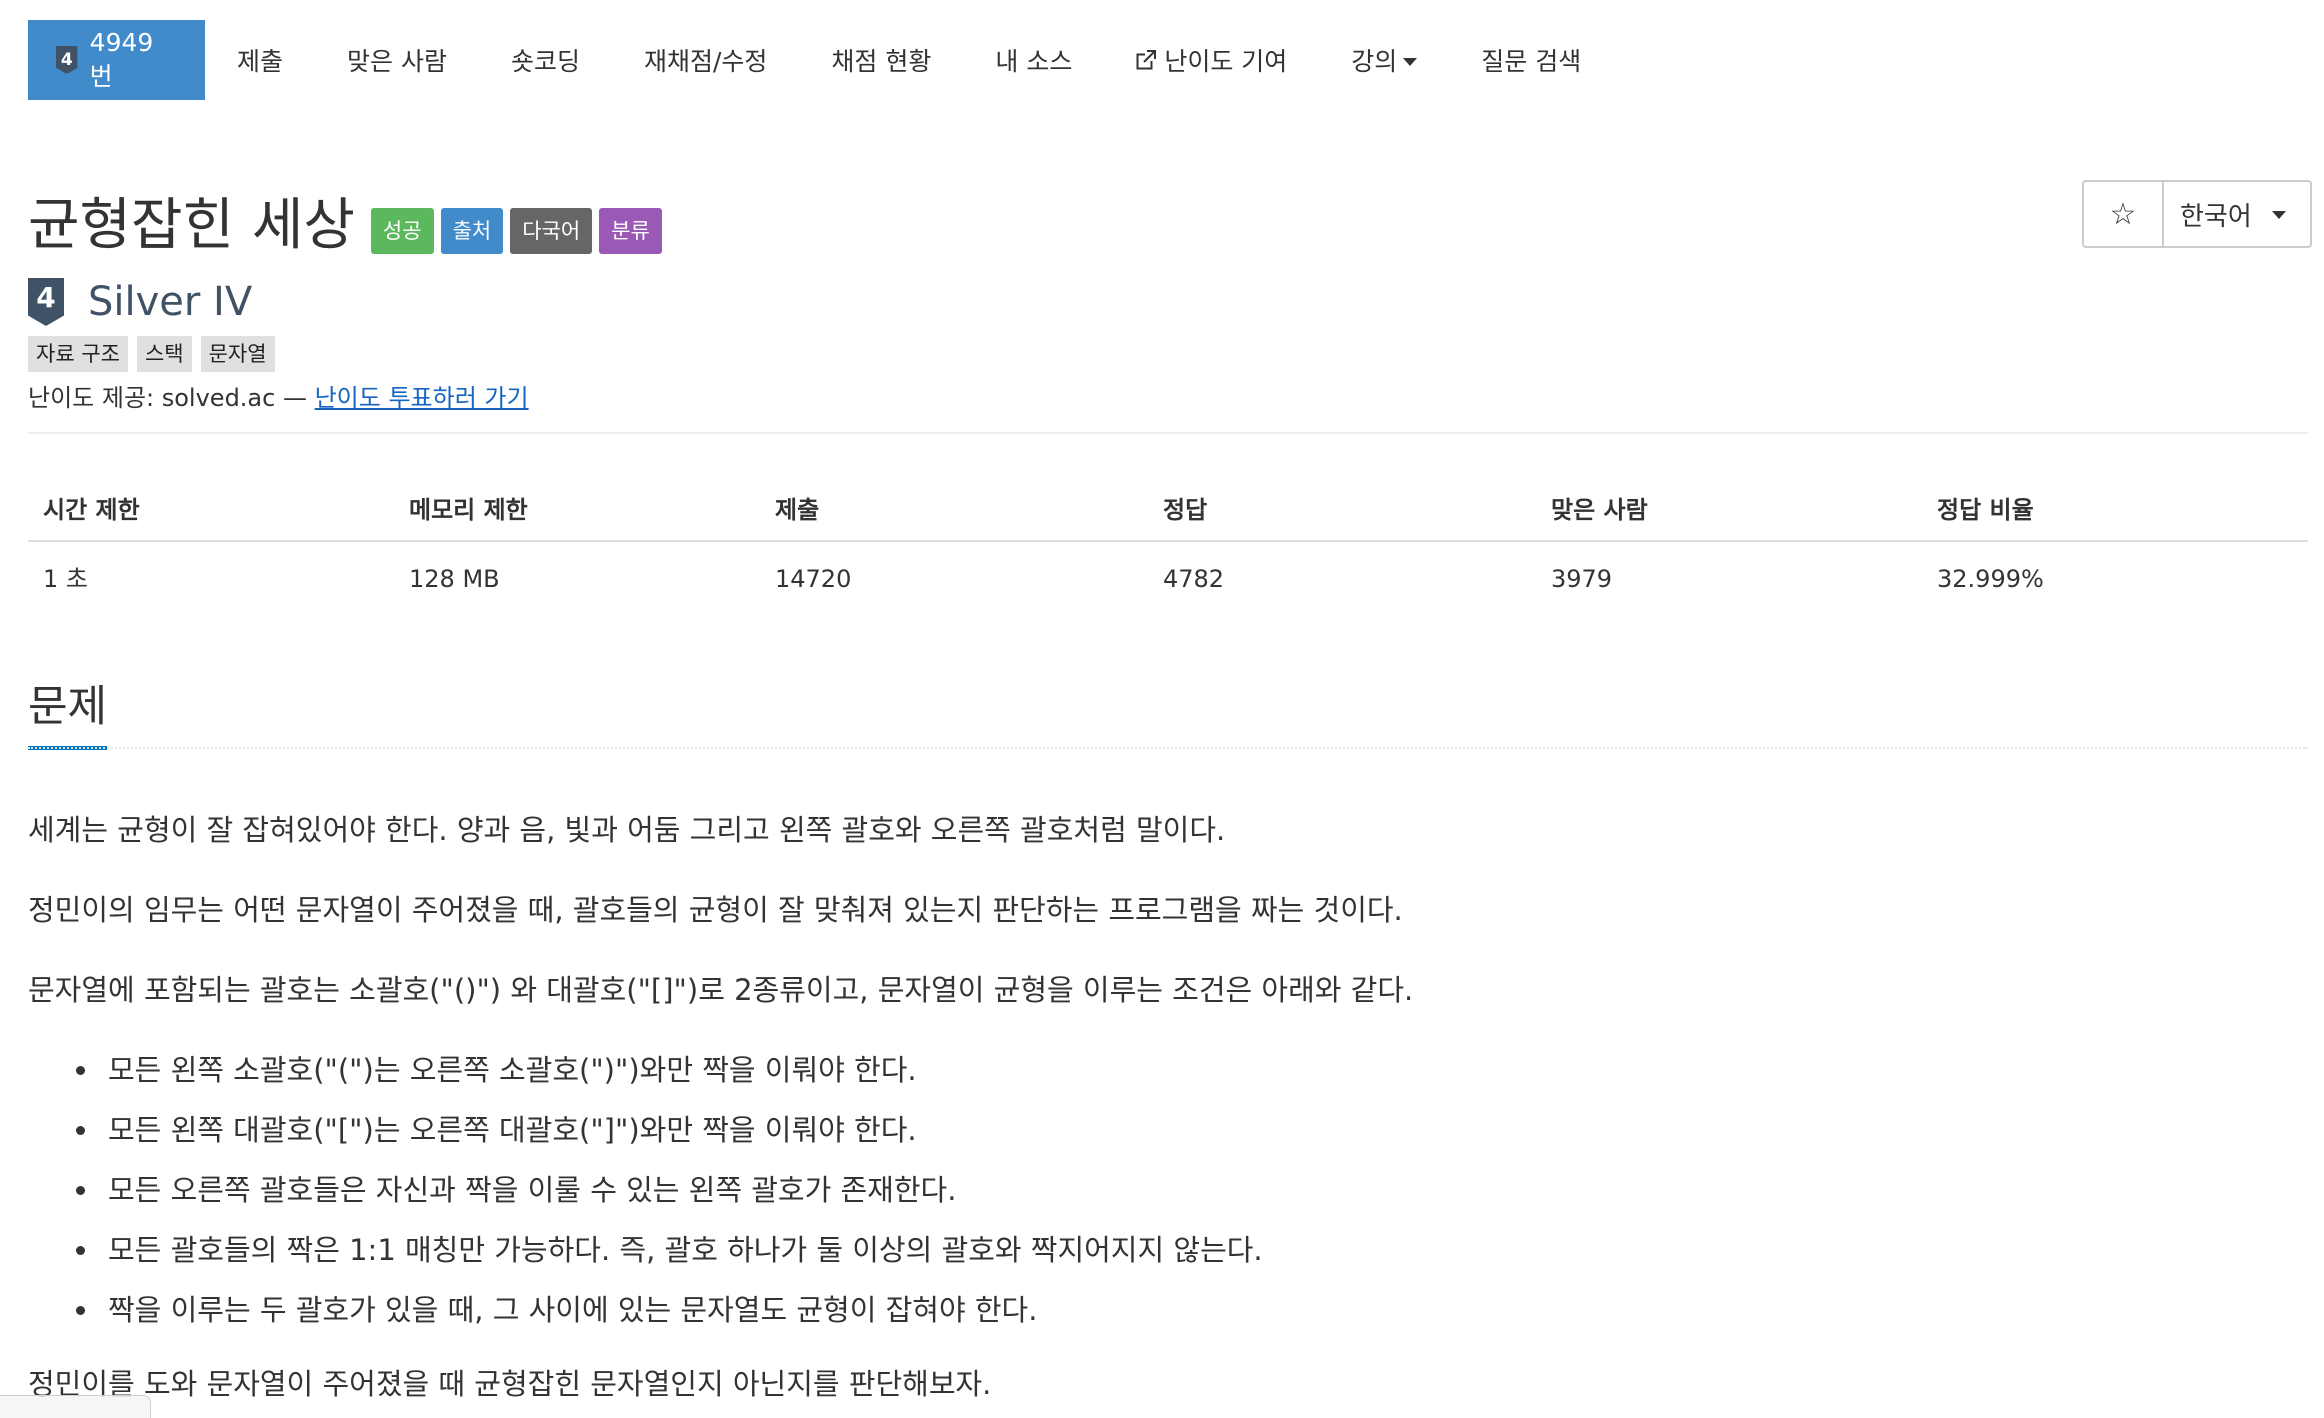 This screenshot has height=1418, width=2324. I want to click on nav-question-search: 질문 검색, so click(1531, 60).